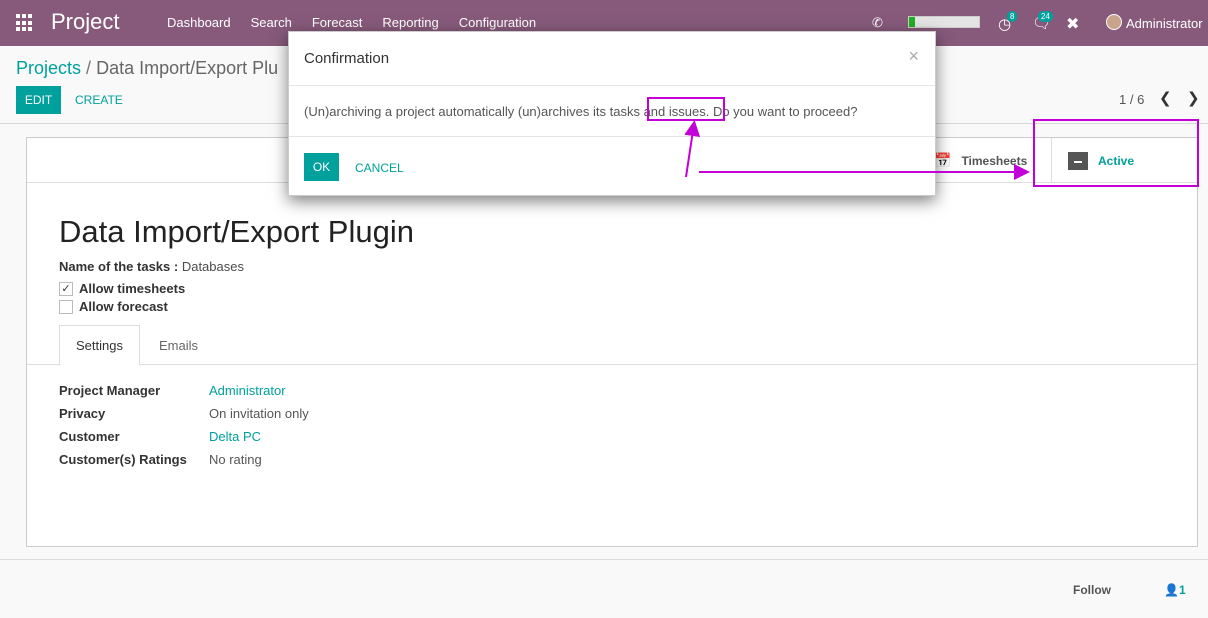 Image resolution: width=1208 pixels, height=618 pixels. Describe the element at coordinates (379, 168) in the screenshot. I see `cancel-button: CANCEL` at that location.